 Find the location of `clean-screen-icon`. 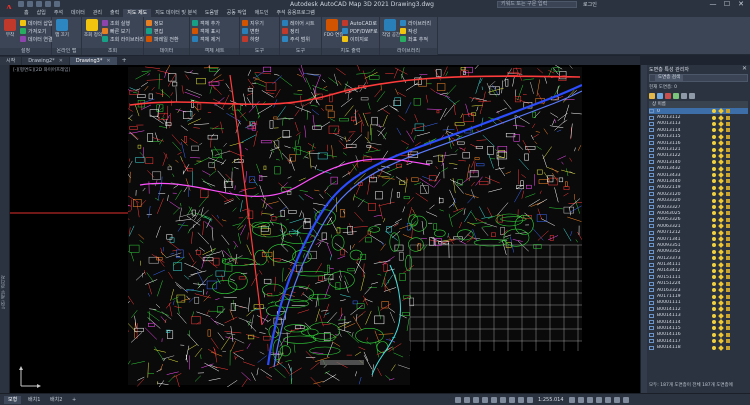

clean-screen-icon is located at coordinates (616, 400).